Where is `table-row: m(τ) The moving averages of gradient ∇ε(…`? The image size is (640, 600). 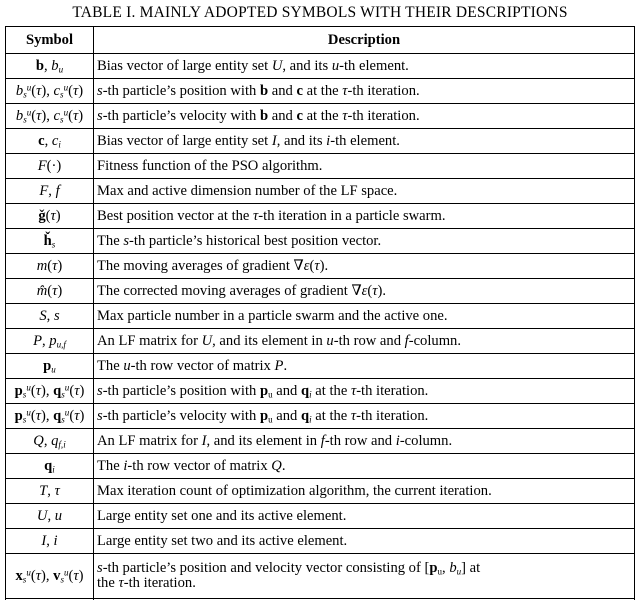
table-row: m(τ) The moving averages of gradient ∇ε(… is located at coordinates (320, 266).